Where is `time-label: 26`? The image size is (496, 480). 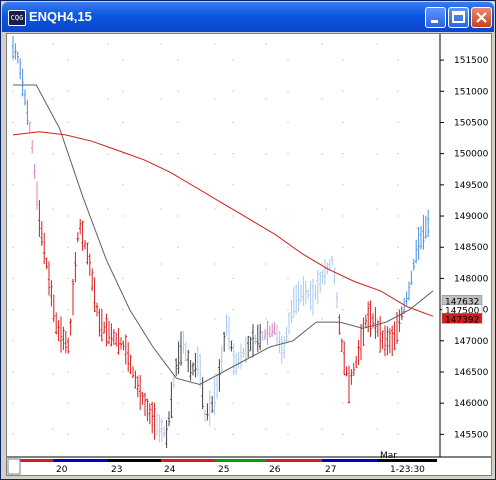
time-label: 26 is located at coordinates (275, 470).